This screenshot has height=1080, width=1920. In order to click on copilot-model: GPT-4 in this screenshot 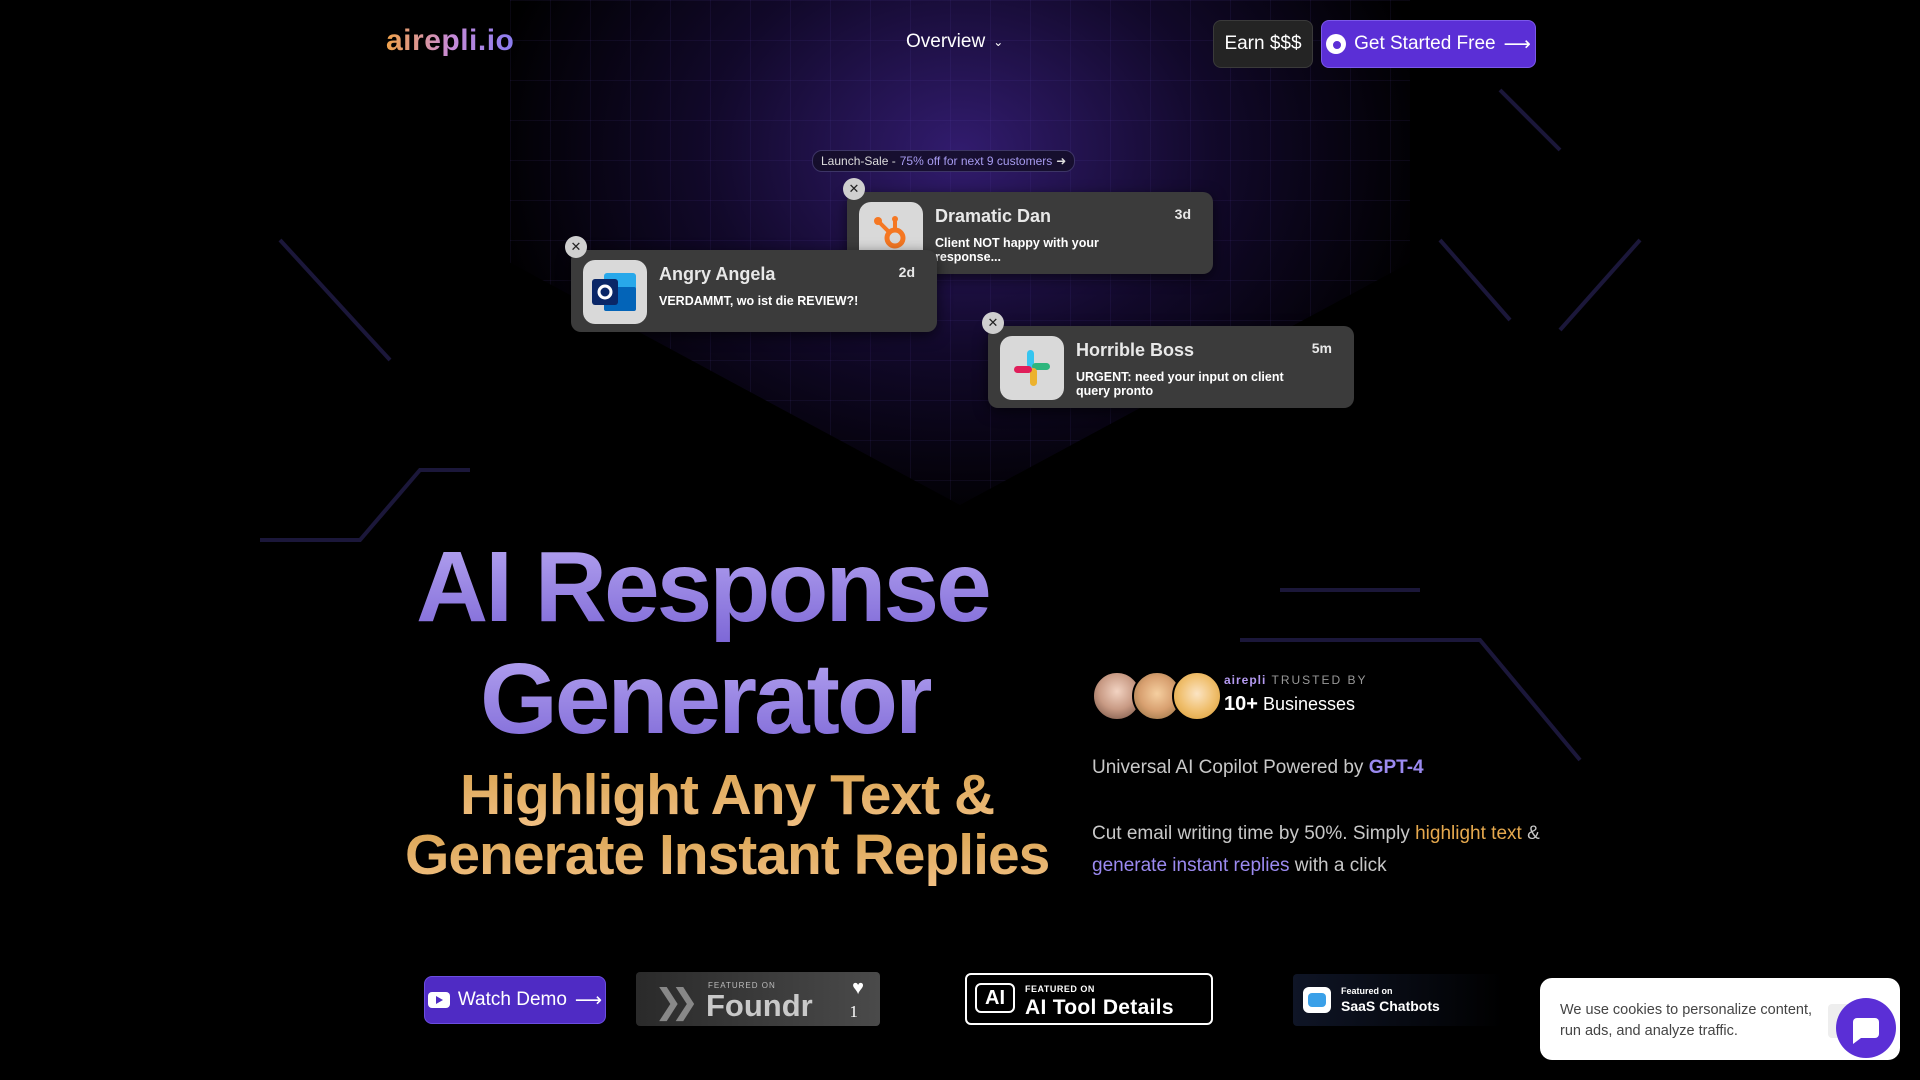, I will do `click(1396, 767)`.